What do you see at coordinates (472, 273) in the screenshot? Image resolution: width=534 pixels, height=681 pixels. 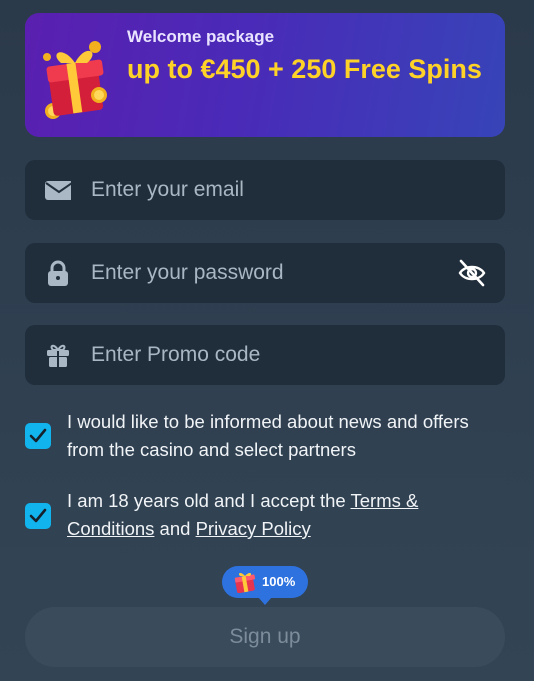 I see `eye-slash-icon` at bounding box center [472, 273].